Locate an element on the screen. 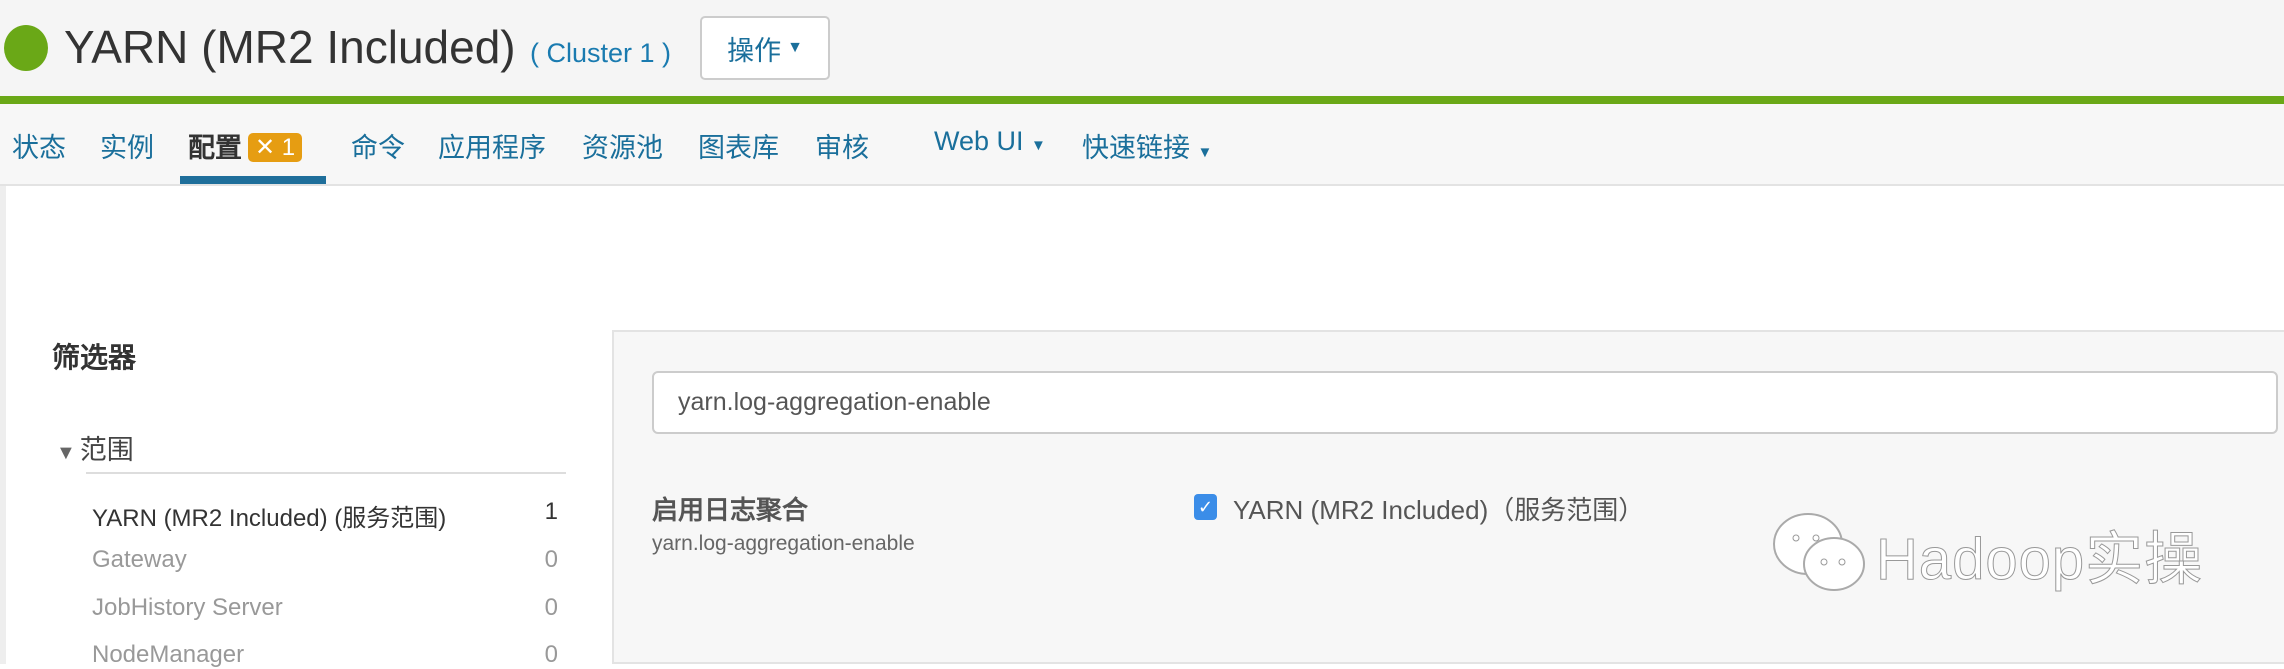 This screenshot has width=2284, height=669. filter-item: Gateway 0 is located at coordinates (325, 560).